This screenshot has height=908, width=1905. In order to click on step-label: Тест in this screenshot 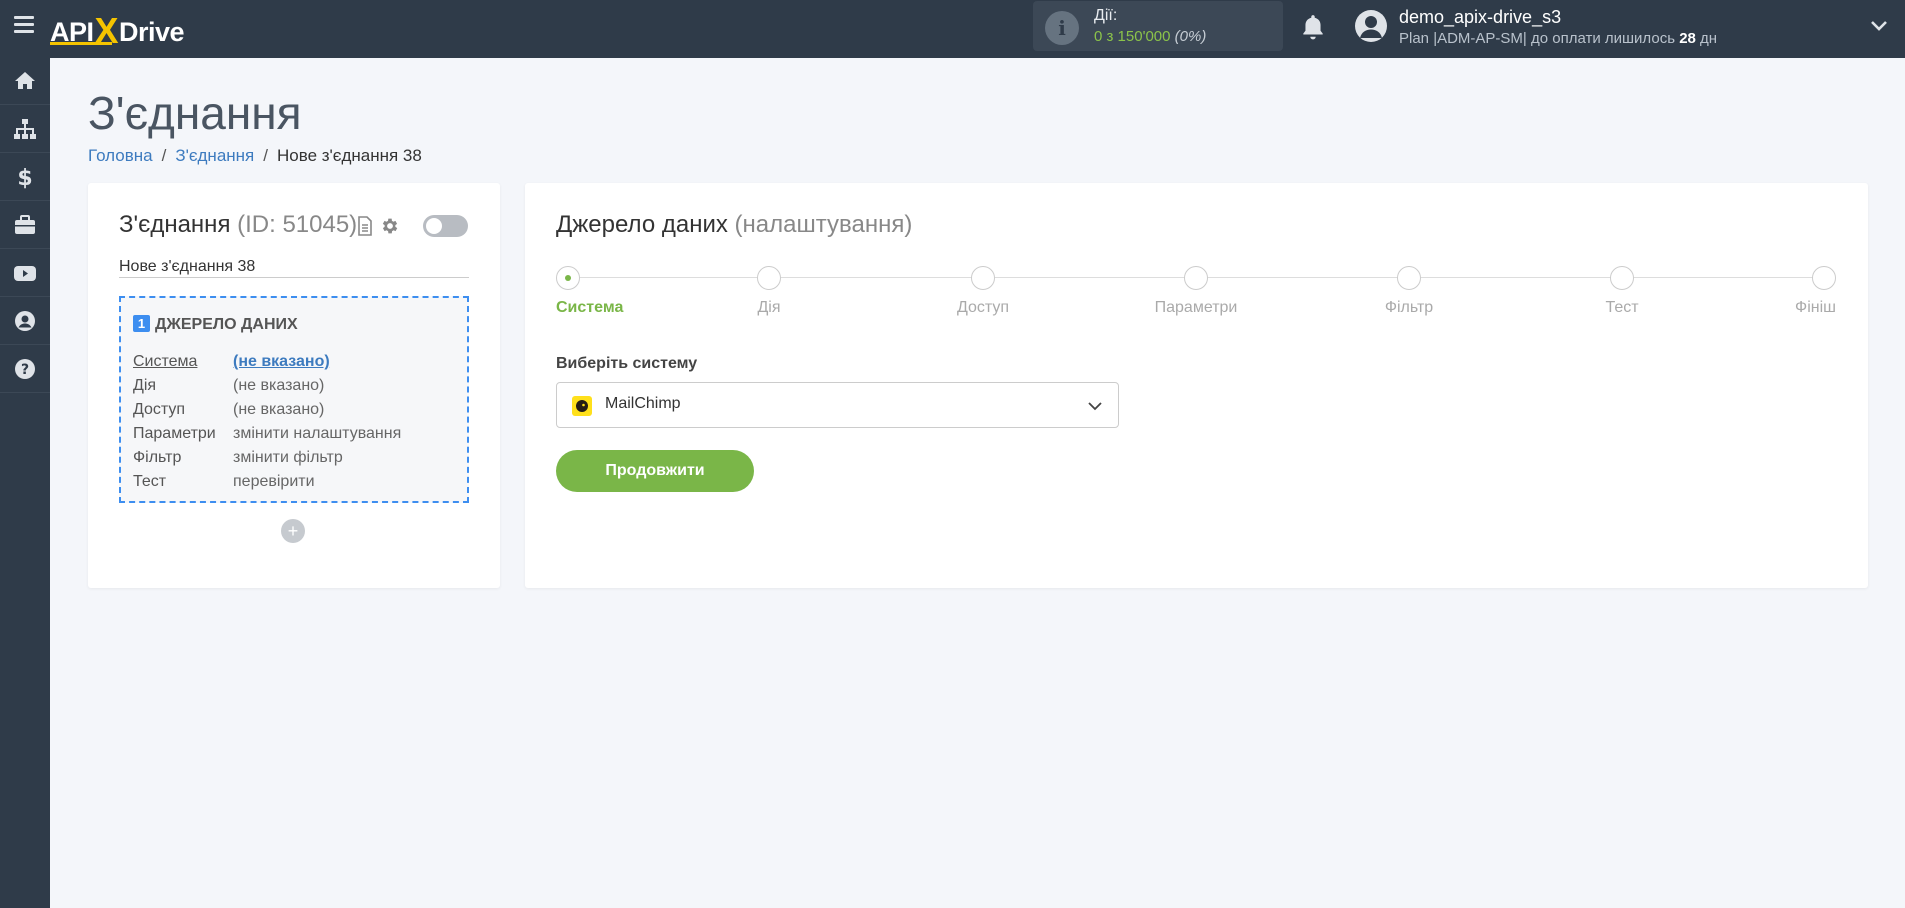, I will do `click(1621, 308)`.